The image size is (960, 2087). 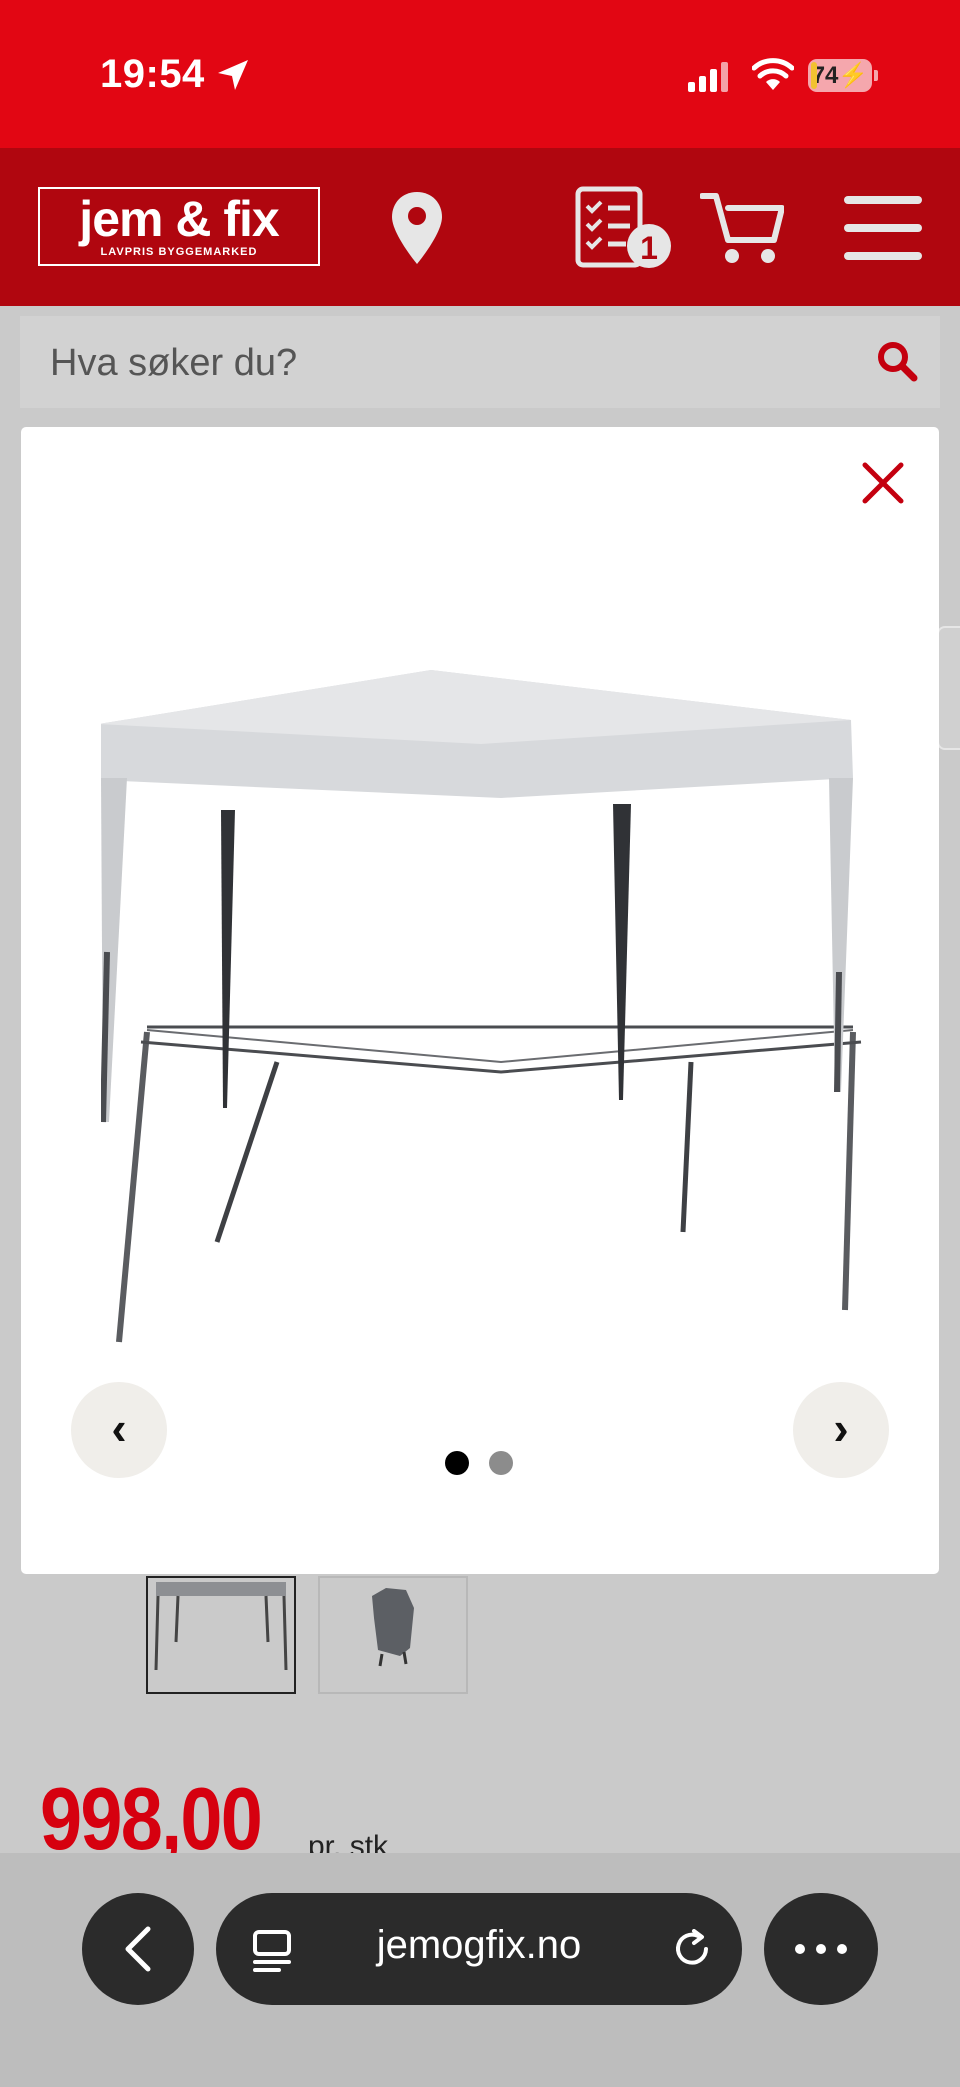 I want to click on site-logo: jem & fix LAVPRIS BYGGEMARKED, so click(x=179, y=226).